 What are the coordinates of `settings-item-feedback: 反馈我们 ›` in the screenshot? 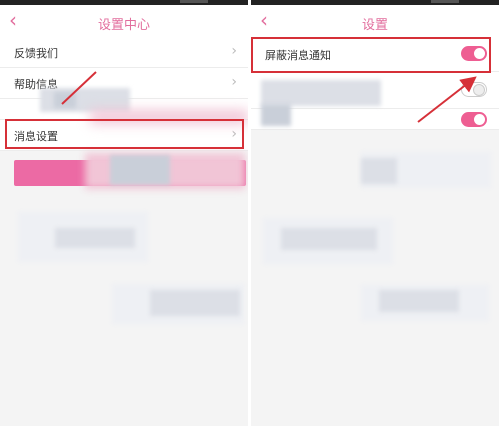 It's located at (124, 52).